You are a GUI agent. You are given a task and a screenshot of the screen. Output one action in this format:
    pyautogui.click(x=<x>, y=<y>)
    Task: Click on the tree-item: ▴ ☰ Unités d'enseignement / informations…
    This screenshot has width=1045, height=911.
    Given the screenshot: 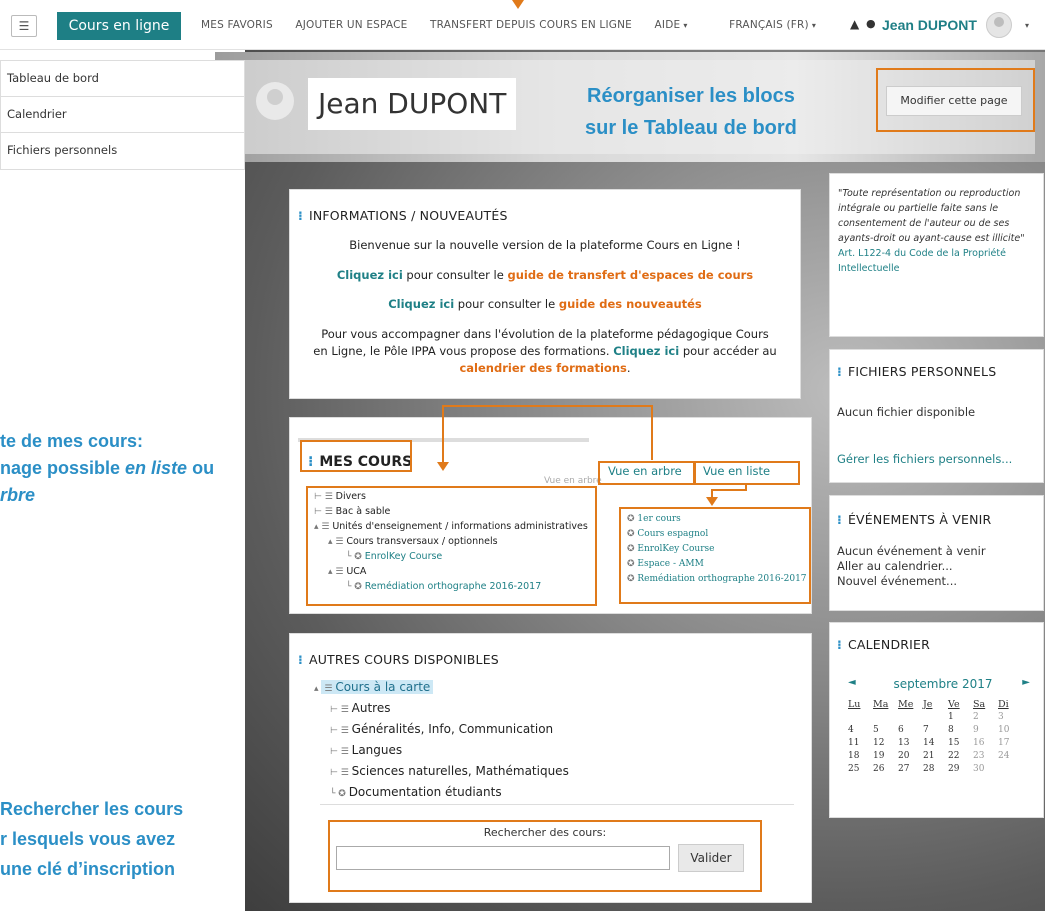 What is the action you would take?
    pyautogui.click(x=451, y=526)
    